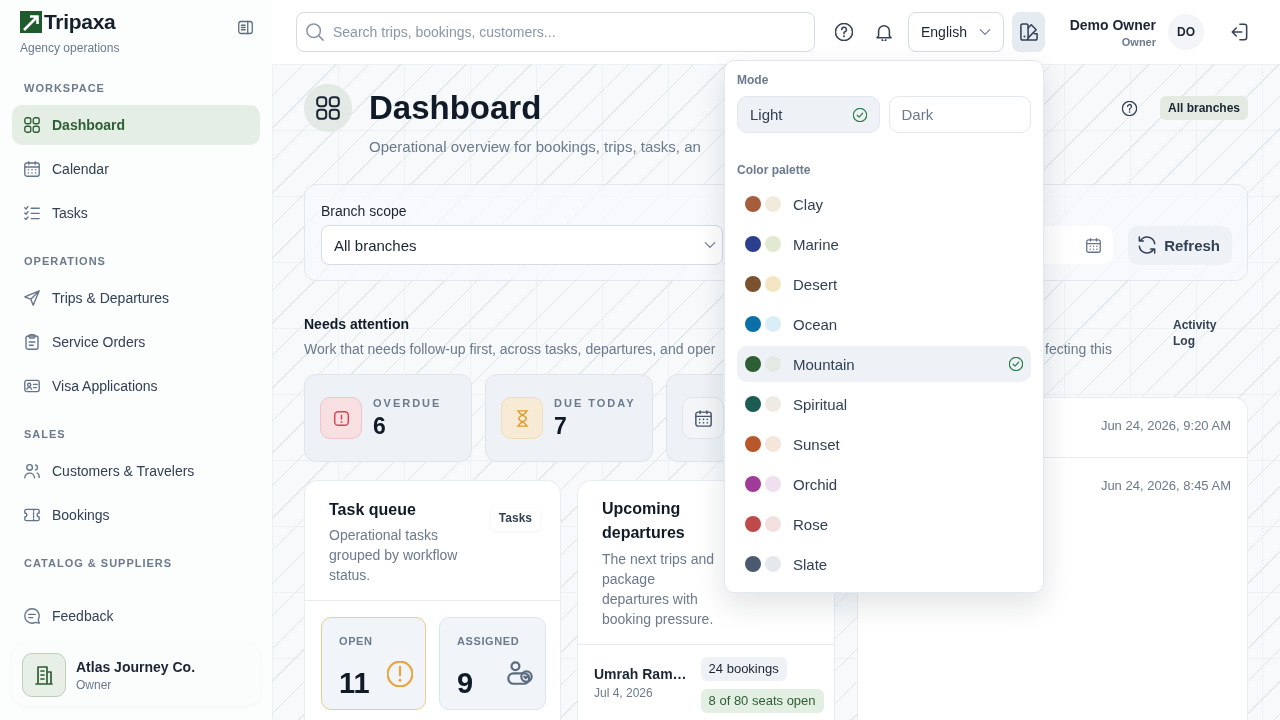 This screenshot has height=720, width=1280. Describe the element at coordinates (1078, 349) in the screenshot. I see `section-description: fecting this` at that location.